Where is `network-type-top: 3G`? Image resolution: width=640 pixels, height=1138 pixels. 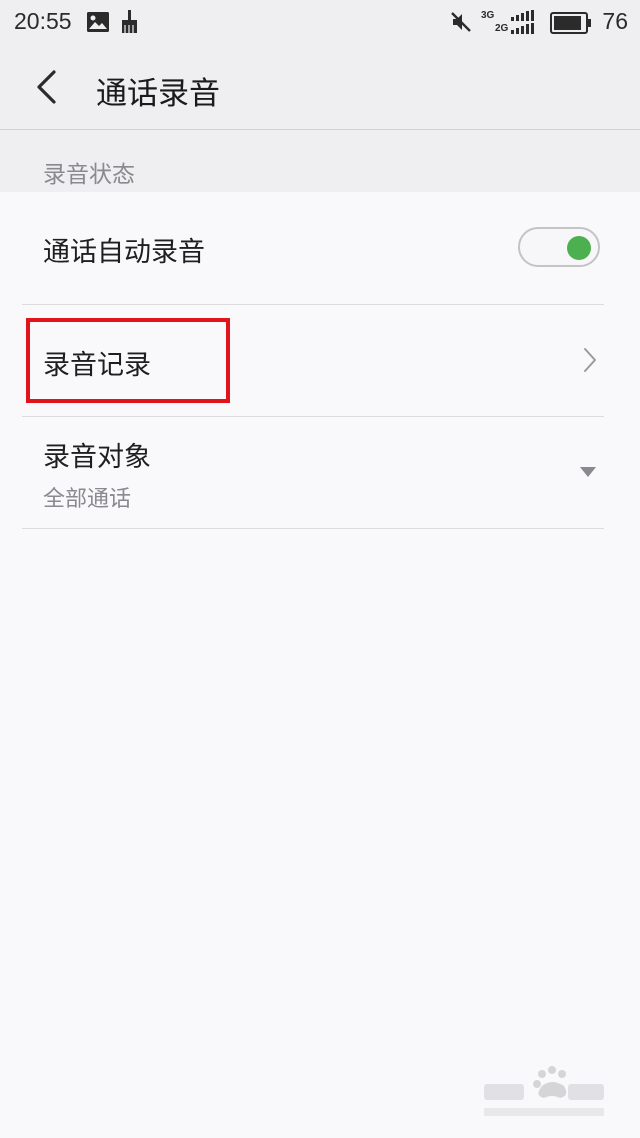 network-type-top: 3G is located at coordinates (488, 15).